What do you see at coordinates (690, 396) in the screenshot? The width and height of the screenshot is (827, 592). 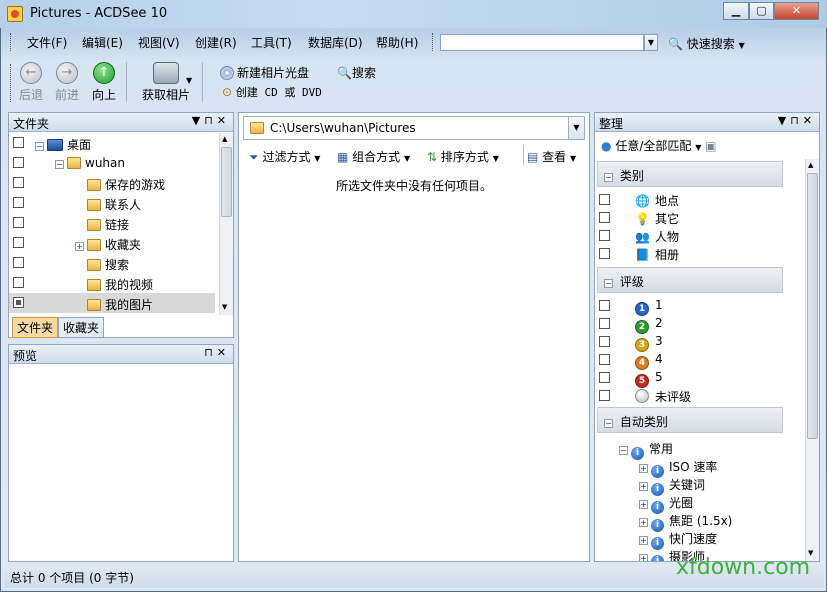 I see `rating-item-unrated: 未评级` at bounding box center [690, 396].